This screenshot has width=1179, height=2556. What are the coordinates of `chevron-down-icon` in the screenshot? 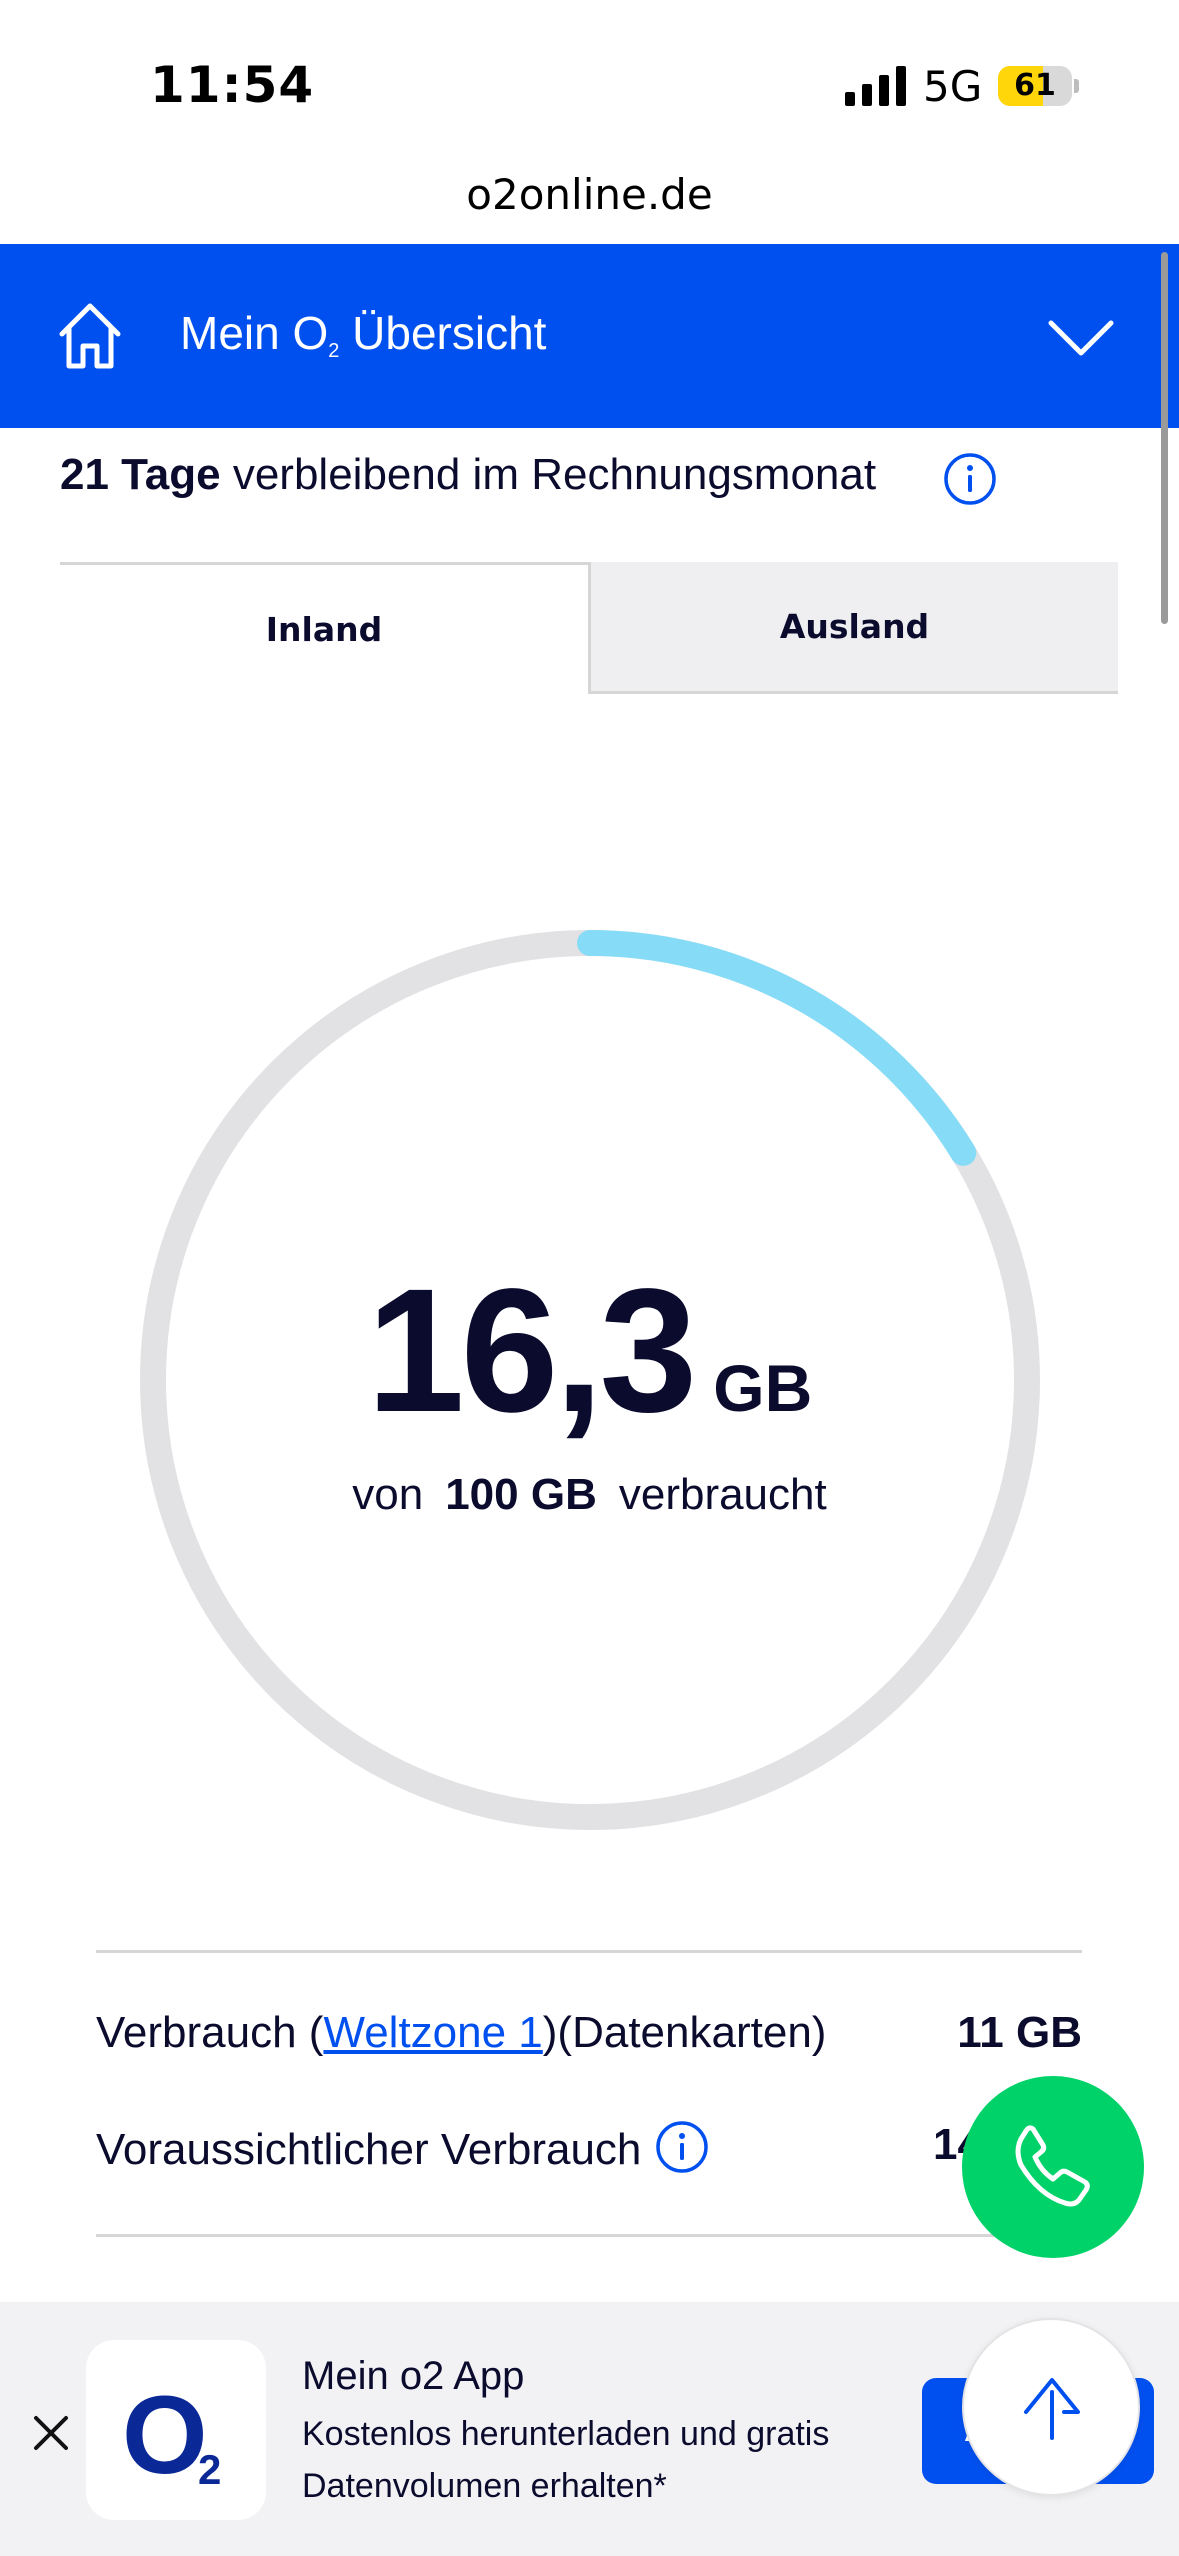 It's located at (1081, 338).